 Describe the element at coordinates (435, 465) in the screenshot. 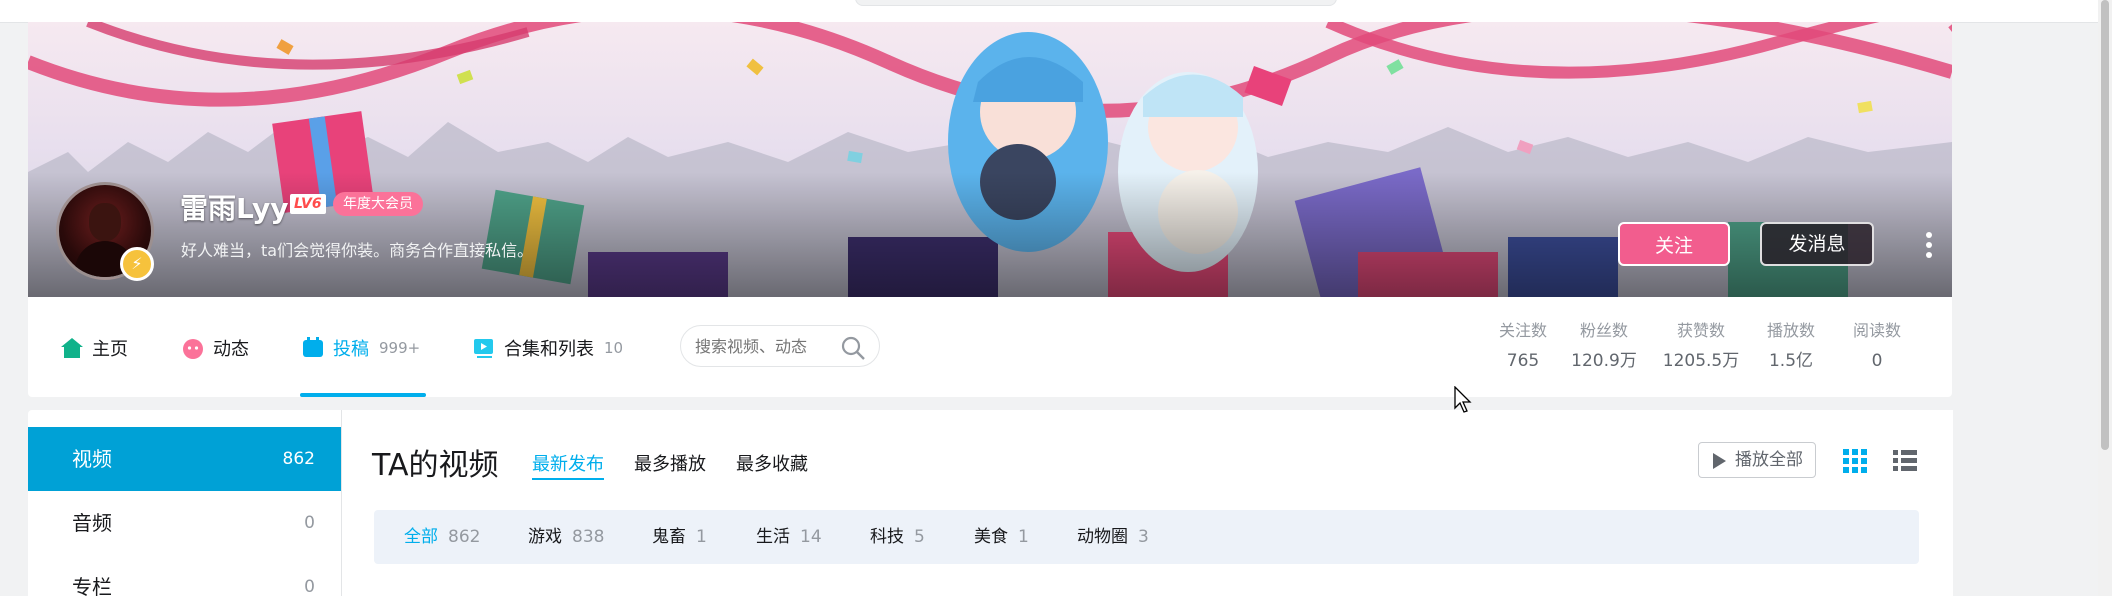

I see `page-title: TA的视频` at that location.